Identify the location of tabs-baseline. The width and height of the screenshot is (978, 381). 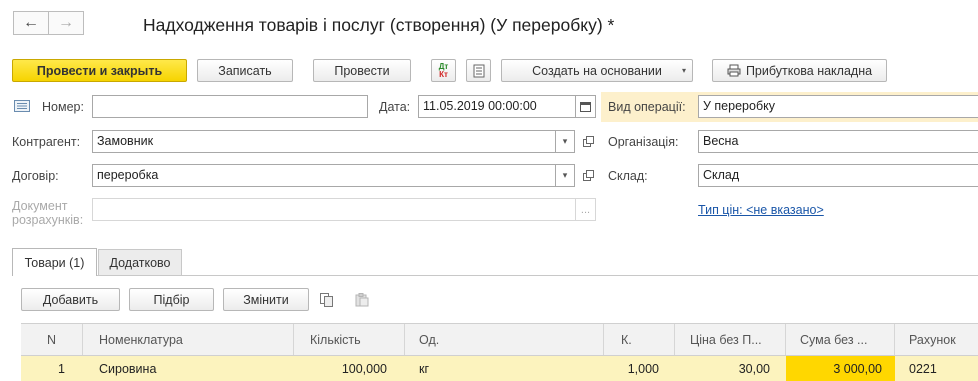
(495, 275).